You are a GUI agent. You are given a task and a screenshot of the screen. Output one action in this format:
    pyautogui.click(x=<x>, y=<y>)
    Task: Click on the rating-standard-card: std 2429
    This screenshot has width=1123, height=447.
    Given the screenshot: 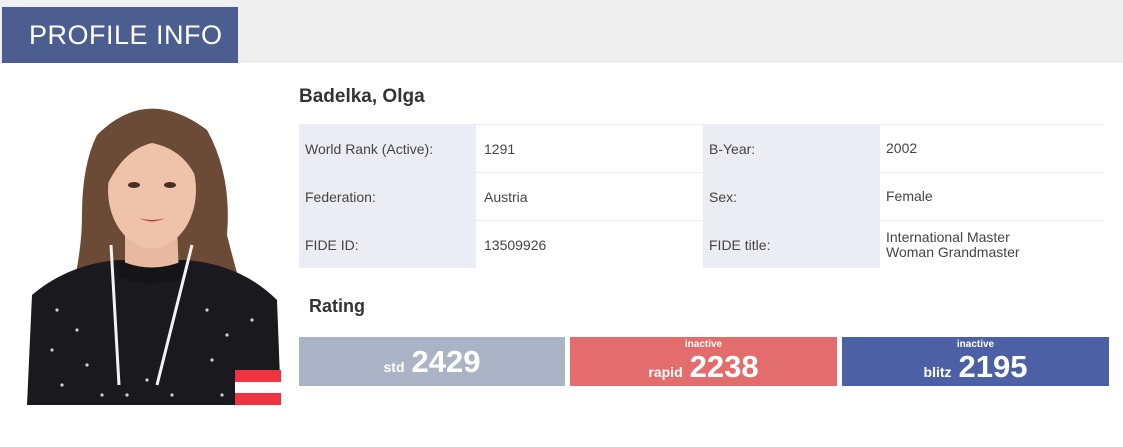 What is the action you would take?
    pyautogui.click(x=432, y=361)
    